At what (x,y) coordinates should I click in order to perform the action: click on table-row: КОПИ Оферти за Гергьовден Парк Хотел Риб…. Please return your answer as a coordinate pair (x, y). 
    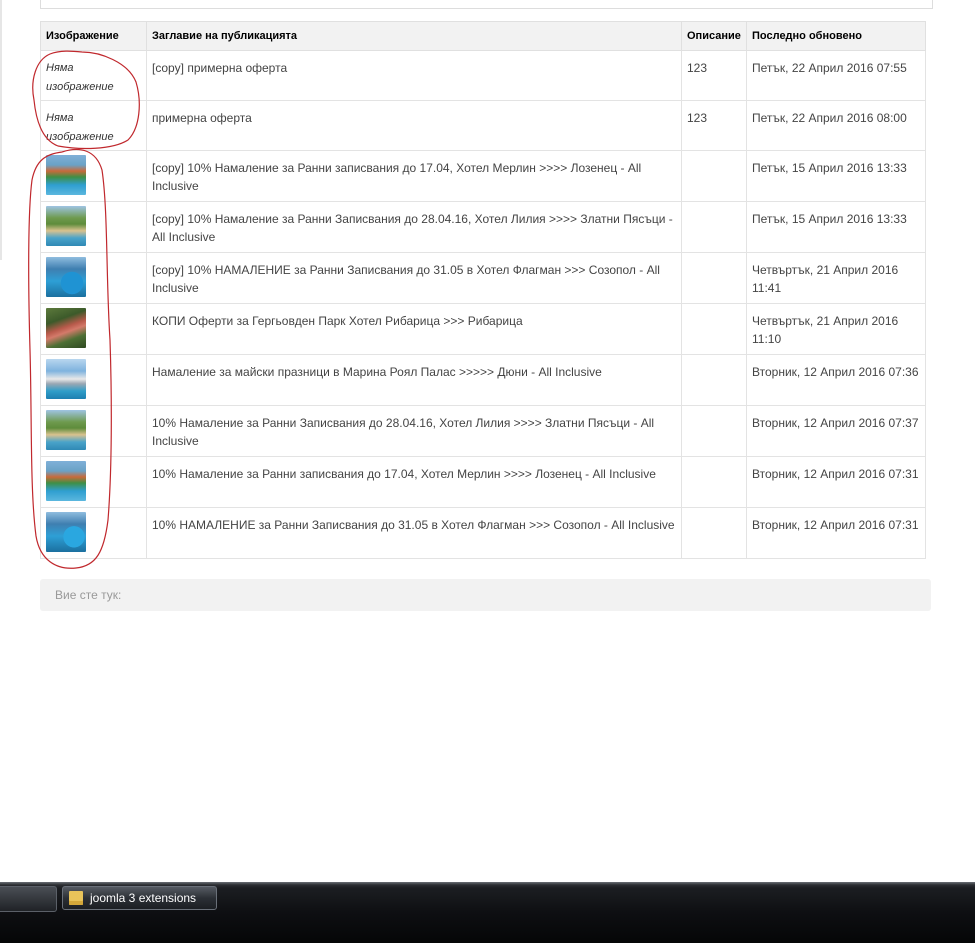
    Looking at the image, I should click on (483, 329).